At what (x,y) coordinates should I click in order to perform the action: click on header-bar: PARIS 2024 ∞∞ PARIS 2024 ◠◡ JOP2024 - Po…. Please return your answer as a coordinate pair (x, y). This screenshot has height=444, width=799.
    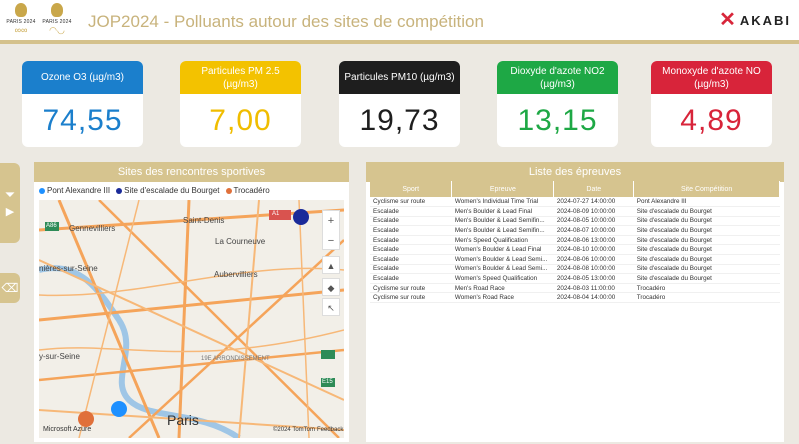
    Looking at the image, I should click on (399, 22).